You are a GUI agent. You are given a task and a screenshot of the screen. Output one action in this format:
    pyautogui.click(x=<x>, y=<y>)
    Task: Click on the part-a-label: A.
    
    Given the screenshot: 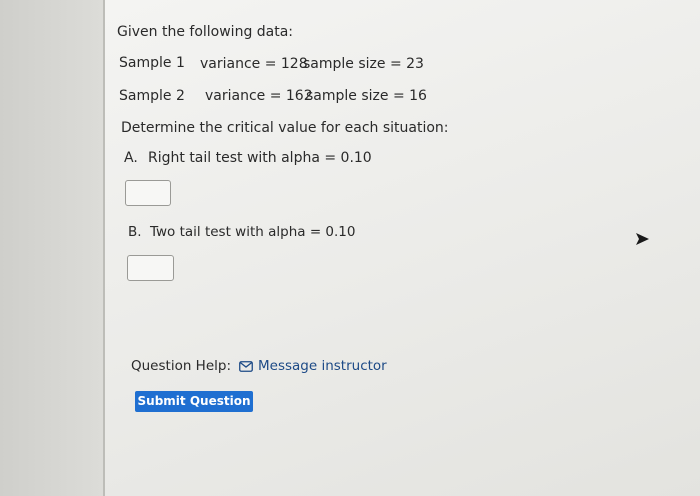 What is the action you would take?
    pyautogui.click(x=131, y=158)
    